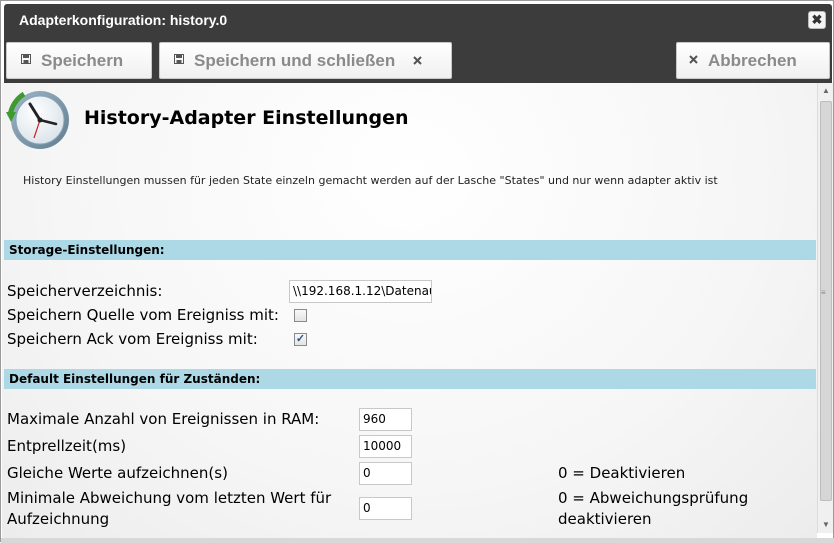  Describe the element at coordinates (58, 519) in the screenshot. I see `min-deviation-label-line2: Aufzeichnung` at that location.